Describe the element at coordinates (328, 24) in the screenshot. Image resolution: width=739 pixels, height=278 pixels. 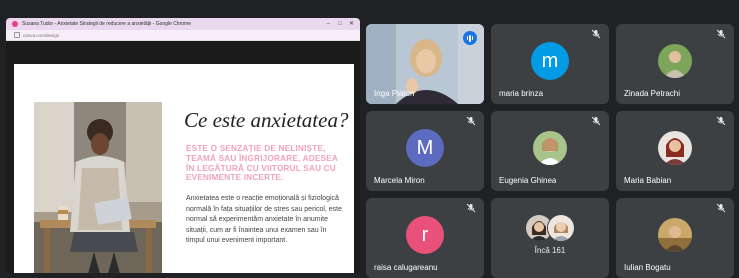
I see `minimize-icon: –` at that location.